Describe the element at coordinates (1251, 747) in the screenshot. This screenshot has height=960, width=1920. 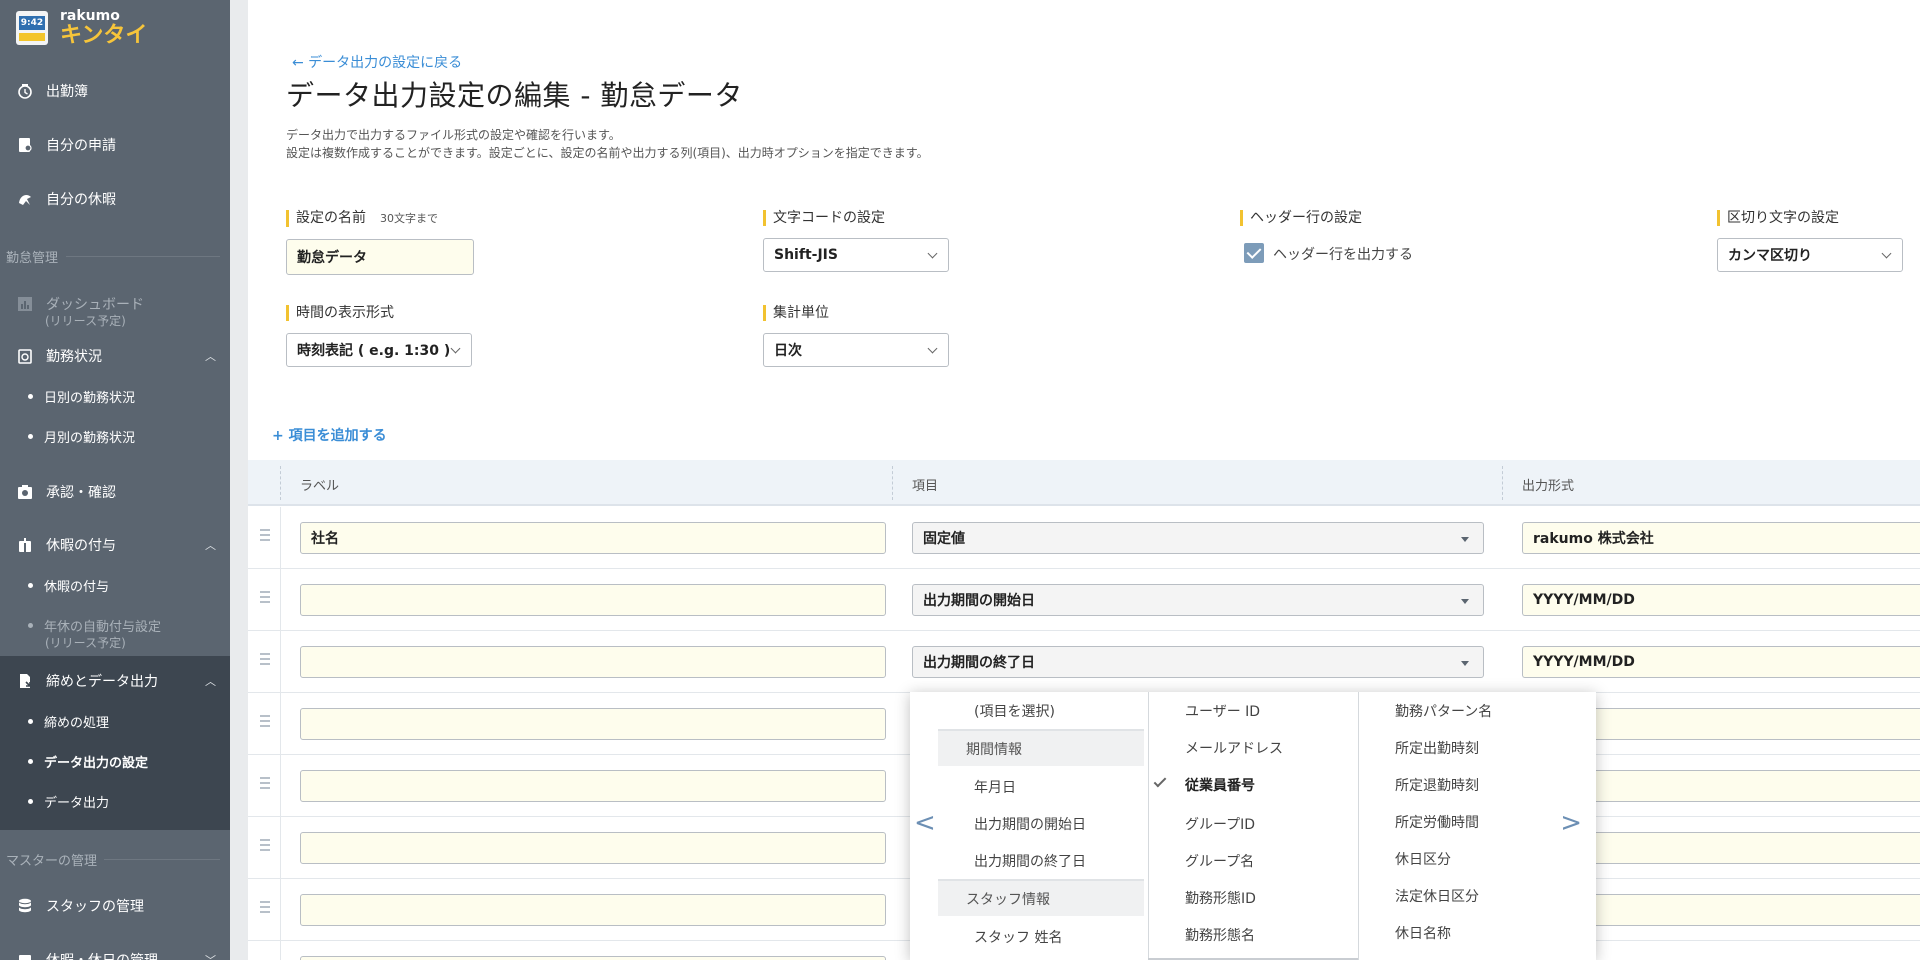
I see `dropdown-option: メールアドレス` at that location.